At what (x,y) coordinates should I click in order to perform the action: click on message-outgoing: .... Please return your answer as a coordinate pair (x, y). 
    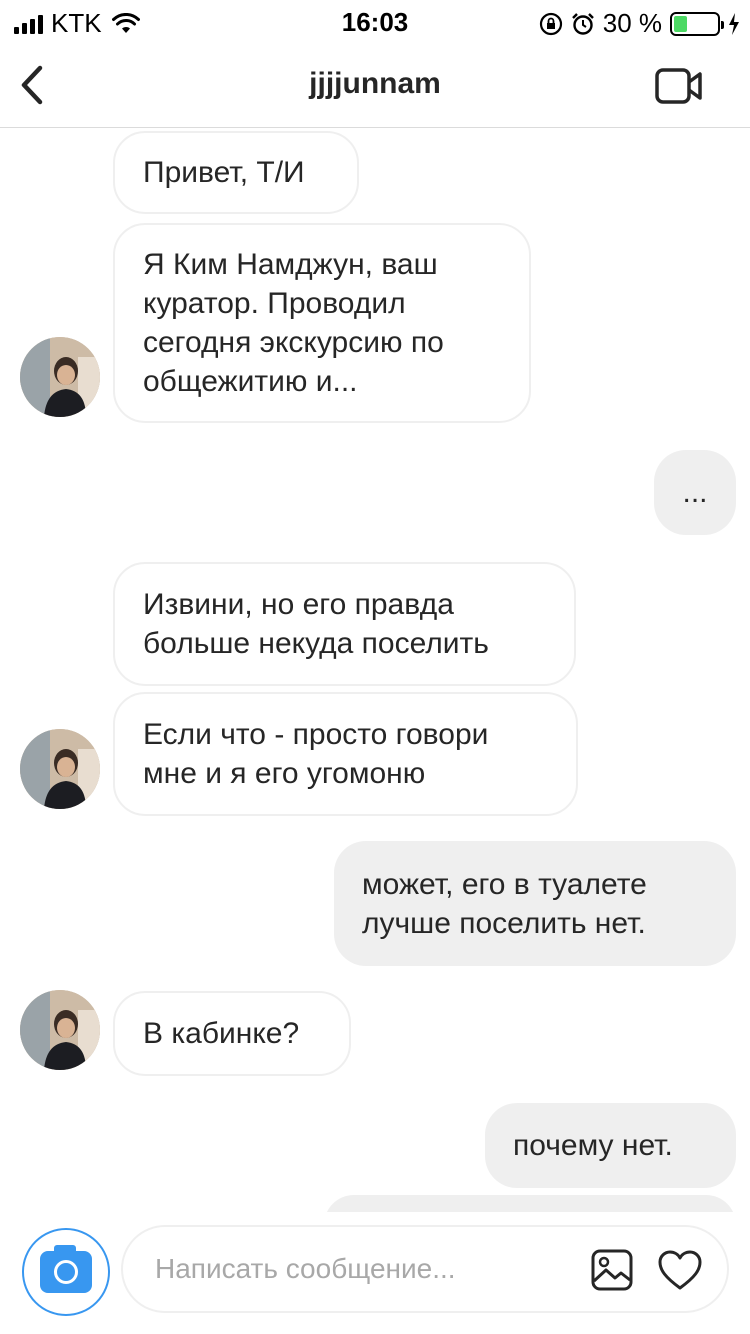
    Looking at the image, I should click on (695, 492).